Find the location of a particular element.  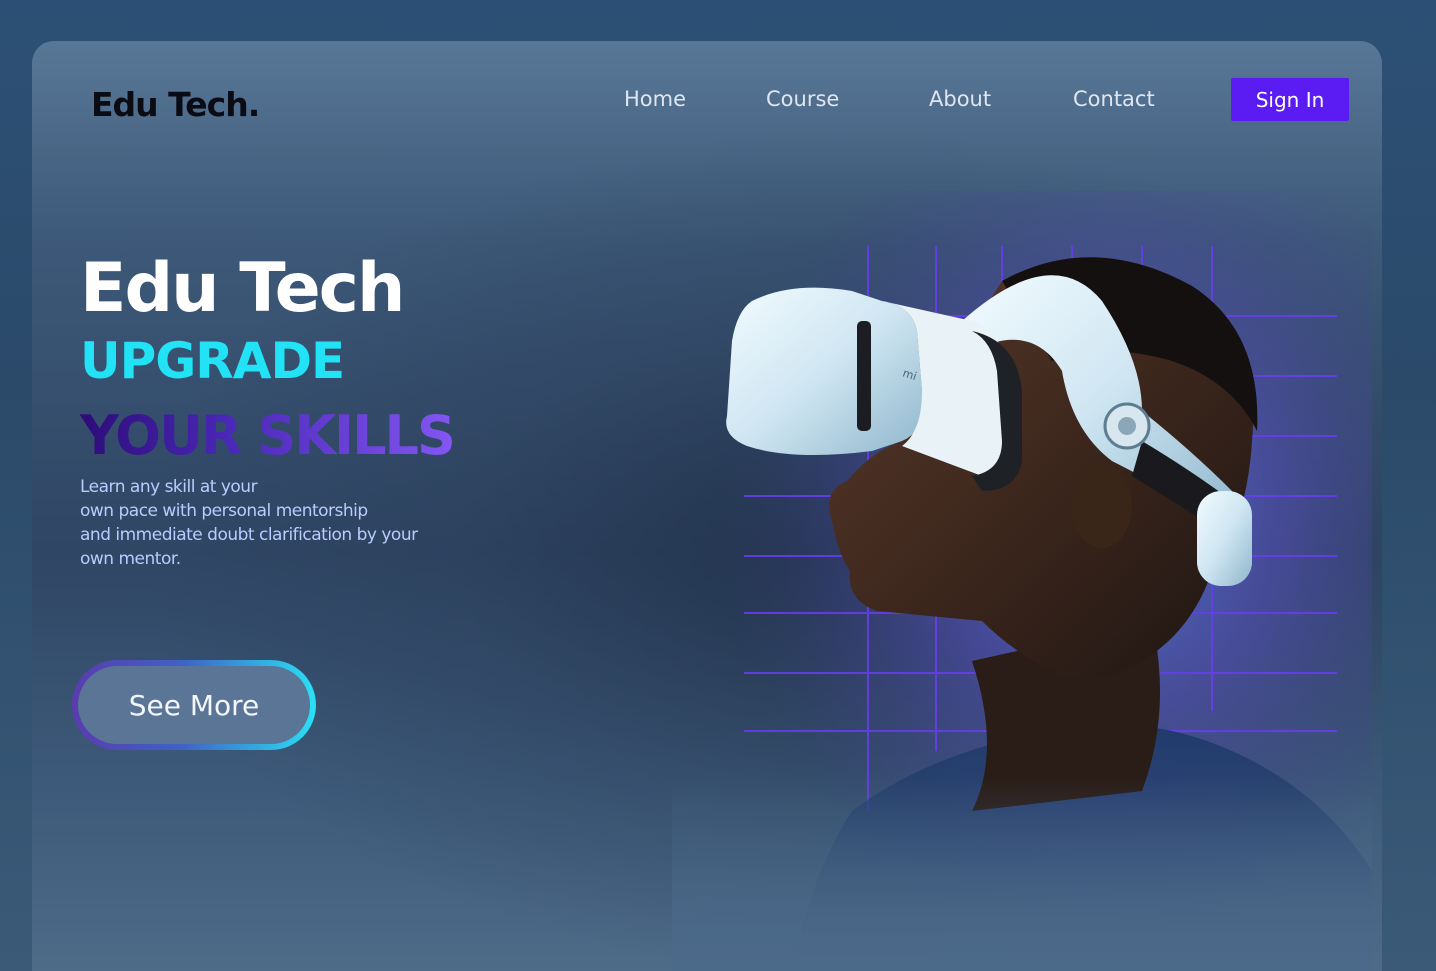

see-more-button: See More is located at coordinates (194, 705).